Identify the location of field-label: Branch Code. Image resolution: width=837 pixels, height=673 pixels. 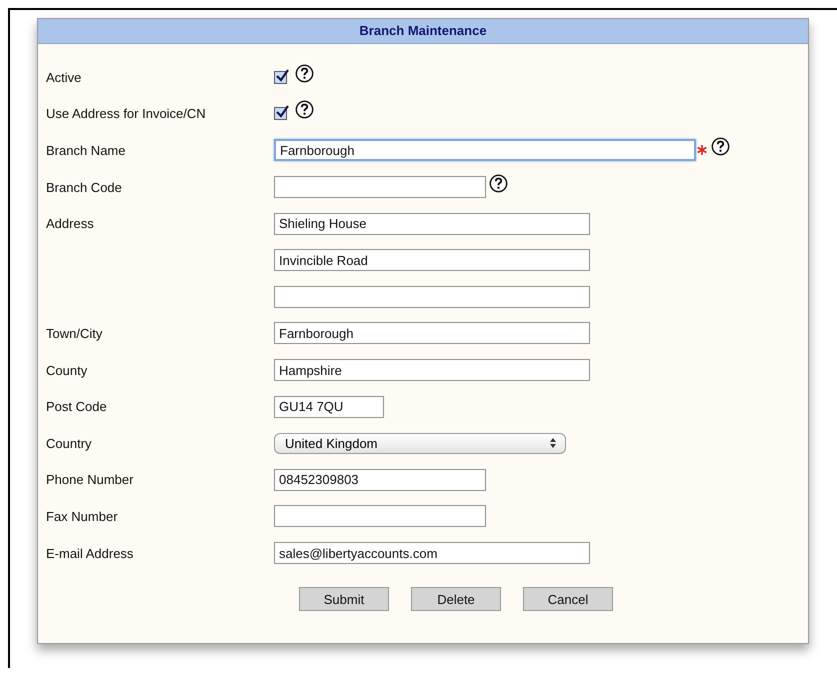
(84, 187).